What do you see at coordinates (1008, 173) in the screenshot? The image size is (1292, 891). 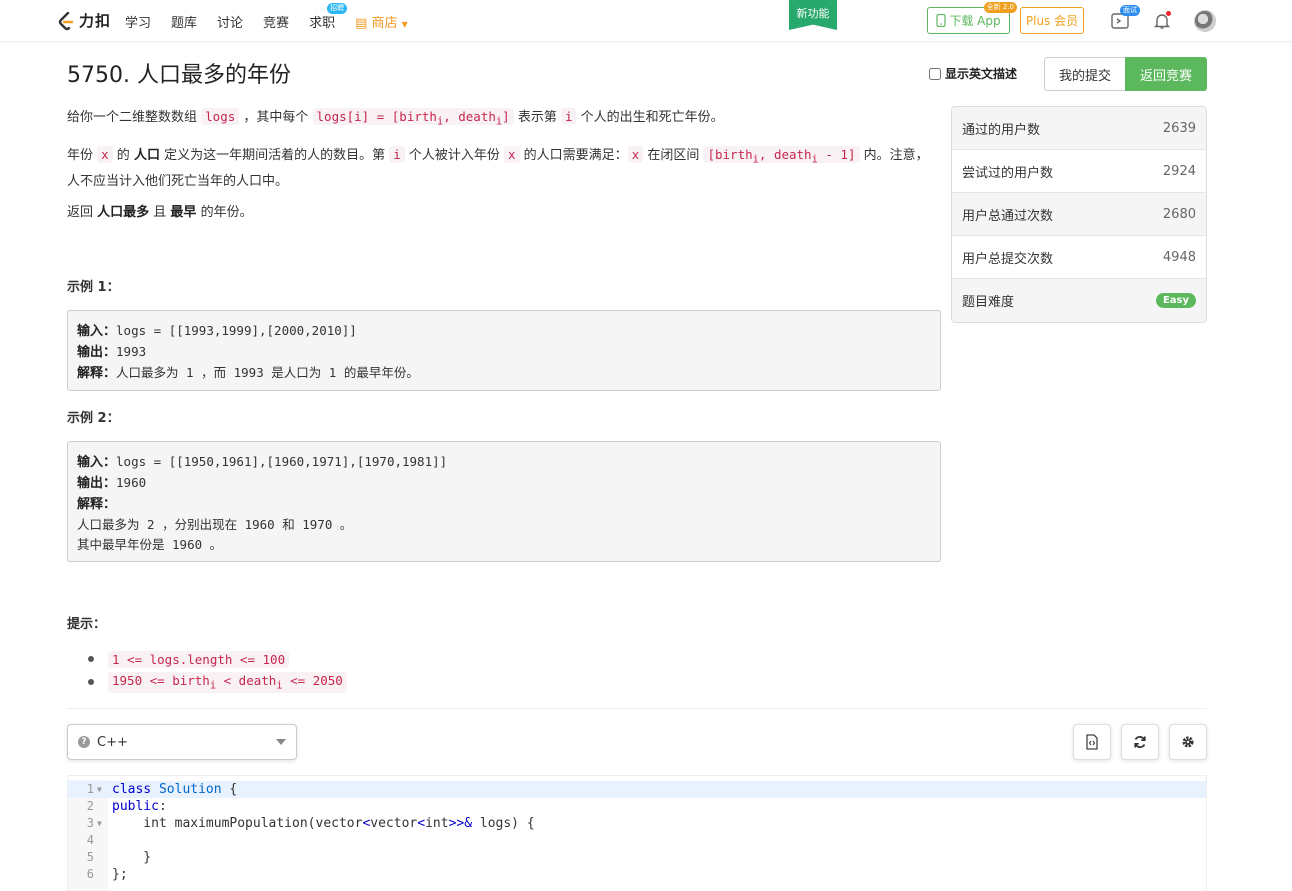 I see `stat-label: 尝试过的用户数` at bounding box center [1008, 173].